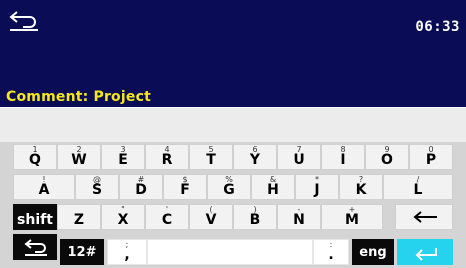 The image size is (466, 268). I want to click on key-u: 7 U, so click(299, 157).